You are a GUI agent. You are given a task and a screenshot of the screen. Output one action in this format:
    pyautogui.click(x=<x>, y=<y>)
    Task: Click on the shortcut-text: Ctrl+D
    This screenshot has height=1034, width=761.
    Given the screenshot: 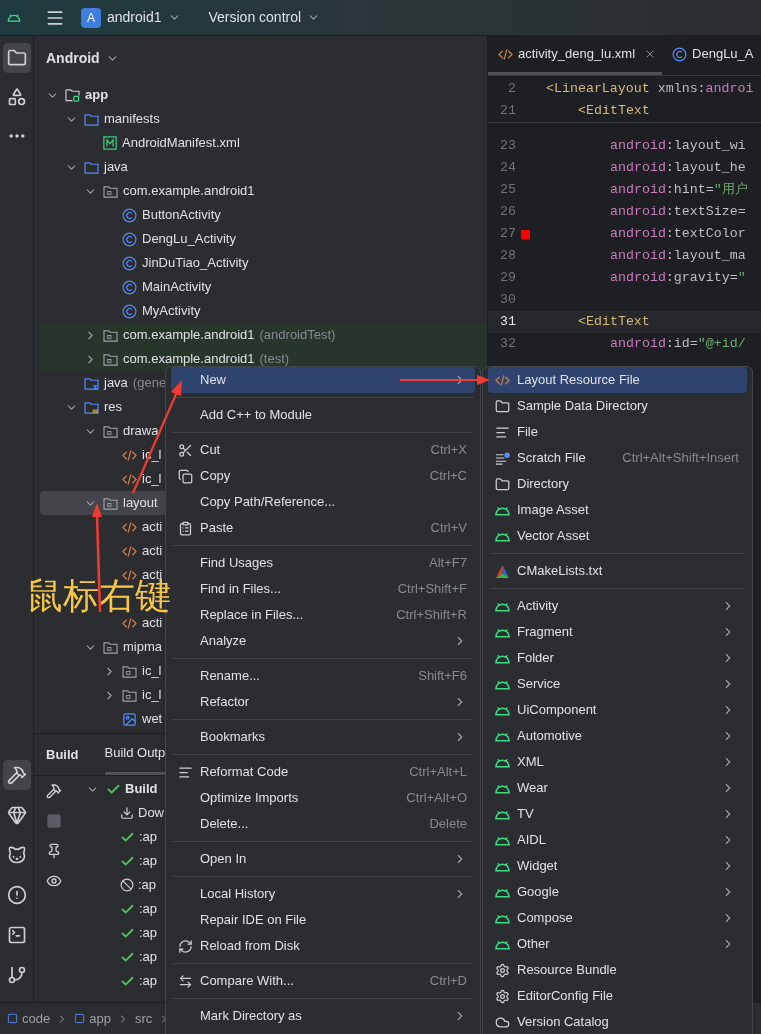 What is the action you would take?
    pyautogui.click(x=448, y=981)
    